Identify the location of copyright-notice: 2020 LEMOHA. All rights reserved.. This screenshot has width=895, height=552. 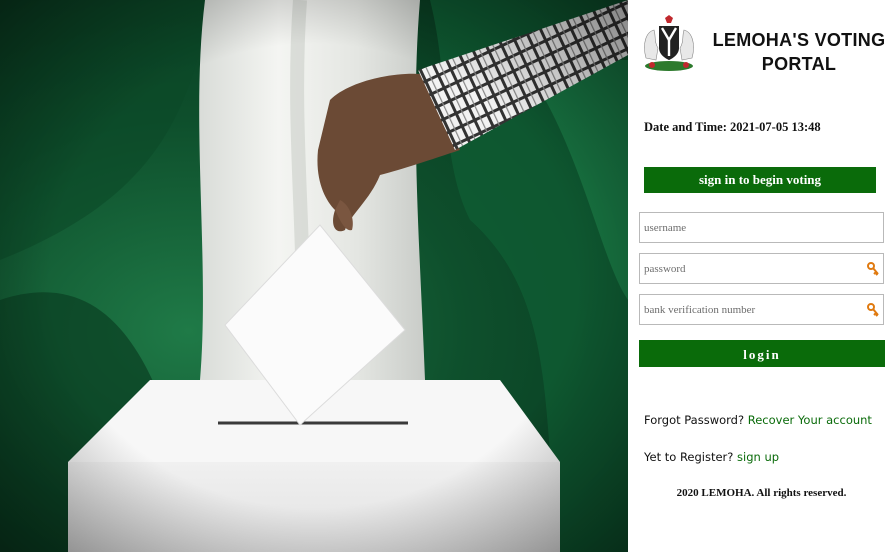
(761, 493).